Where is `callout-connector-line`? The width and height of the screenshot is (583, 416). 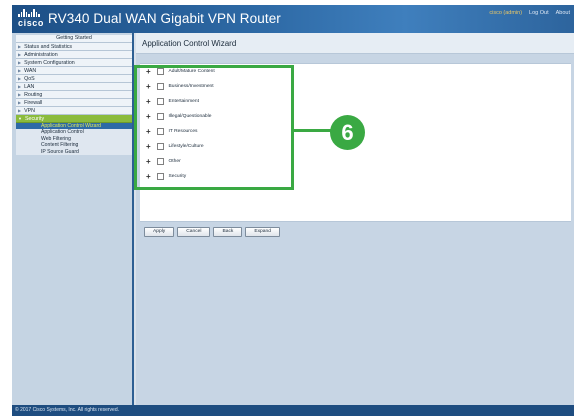 callout-connector-line is located at coordinates (313, 130).